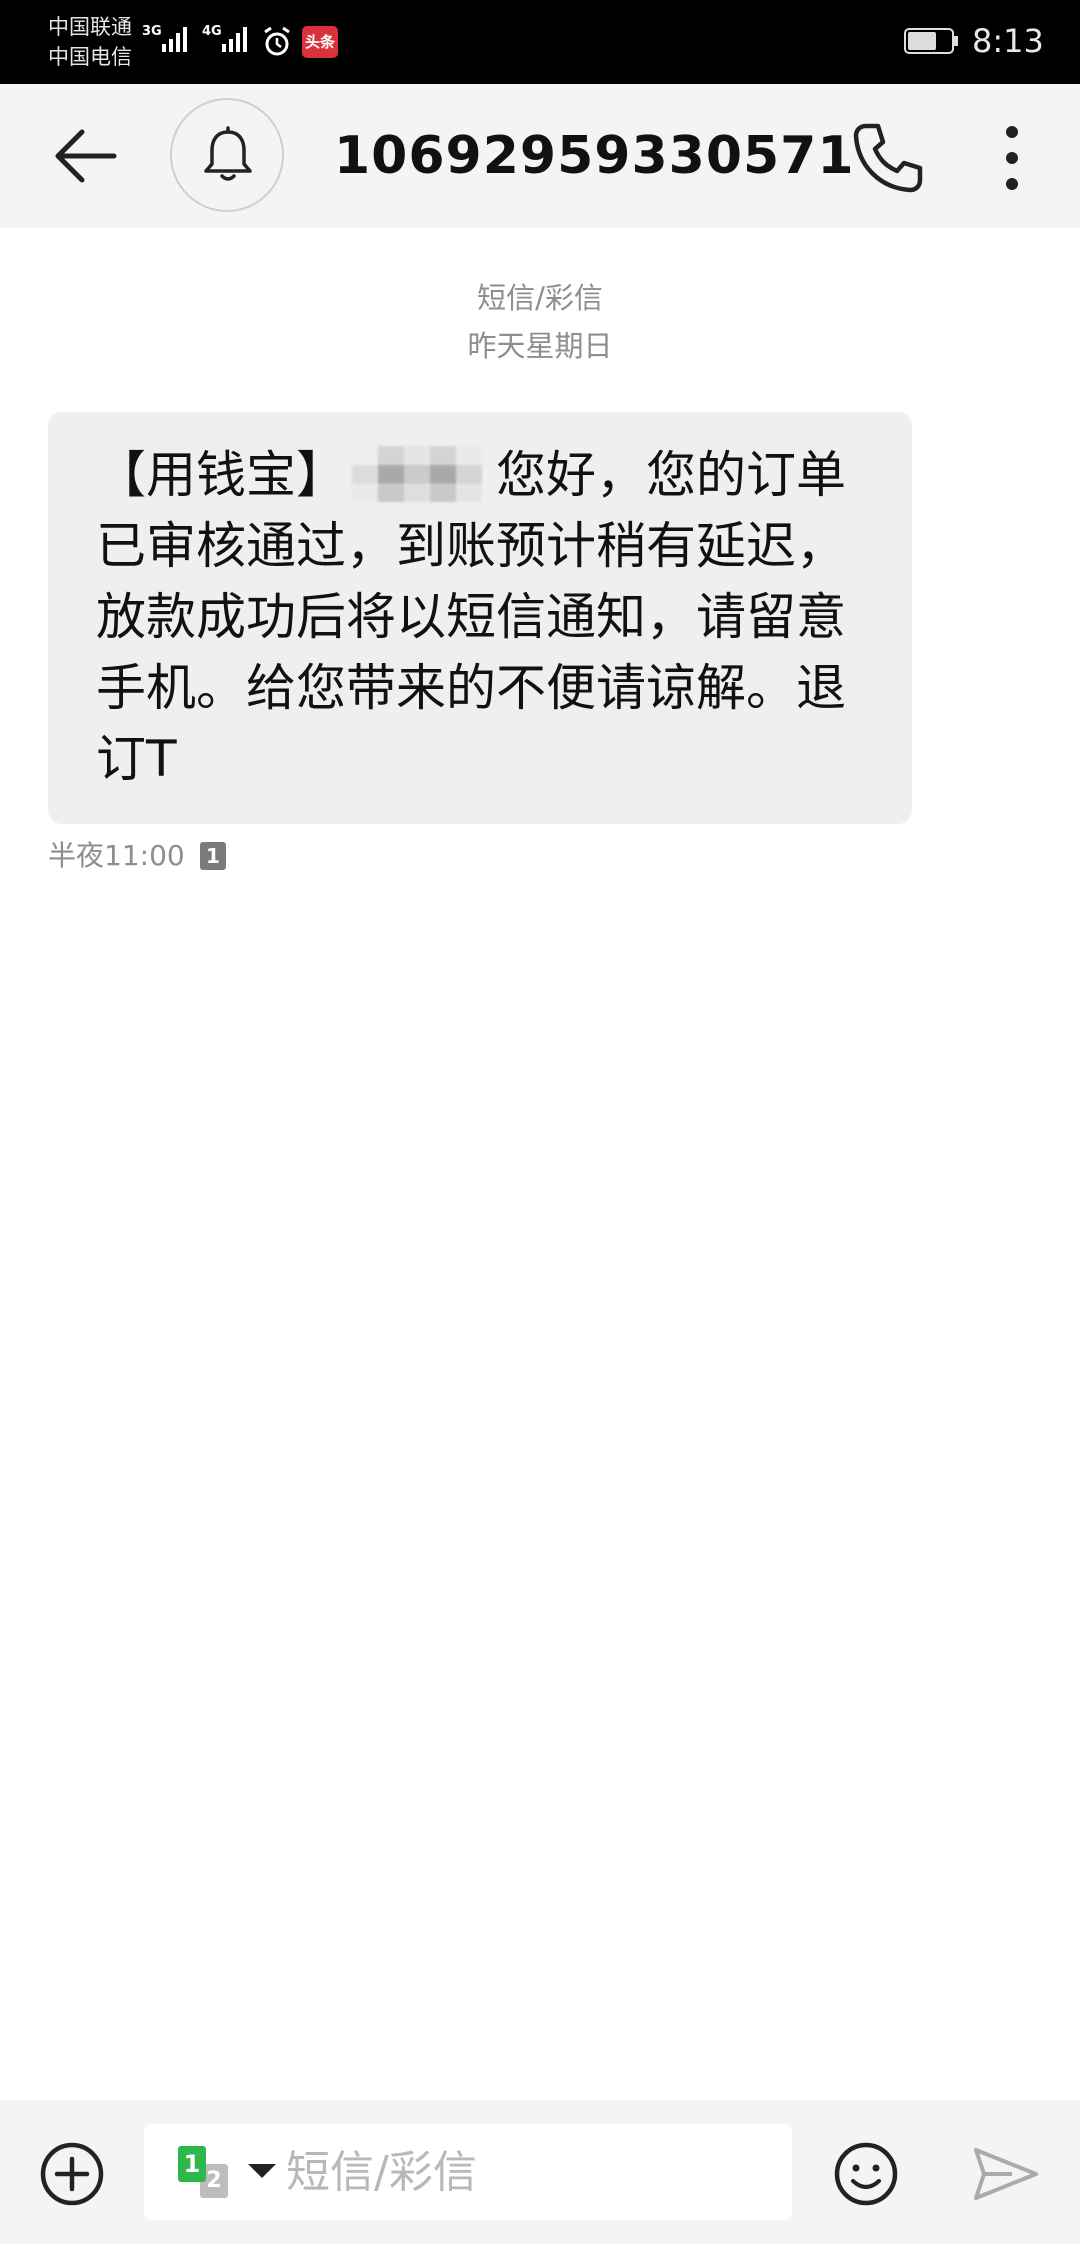 The width and height of the screenshot is (1080, 2244). Describe the element at coordinates (594, 156) in the screenshot. I see `contact-number-title: 10692959330571` at that location.